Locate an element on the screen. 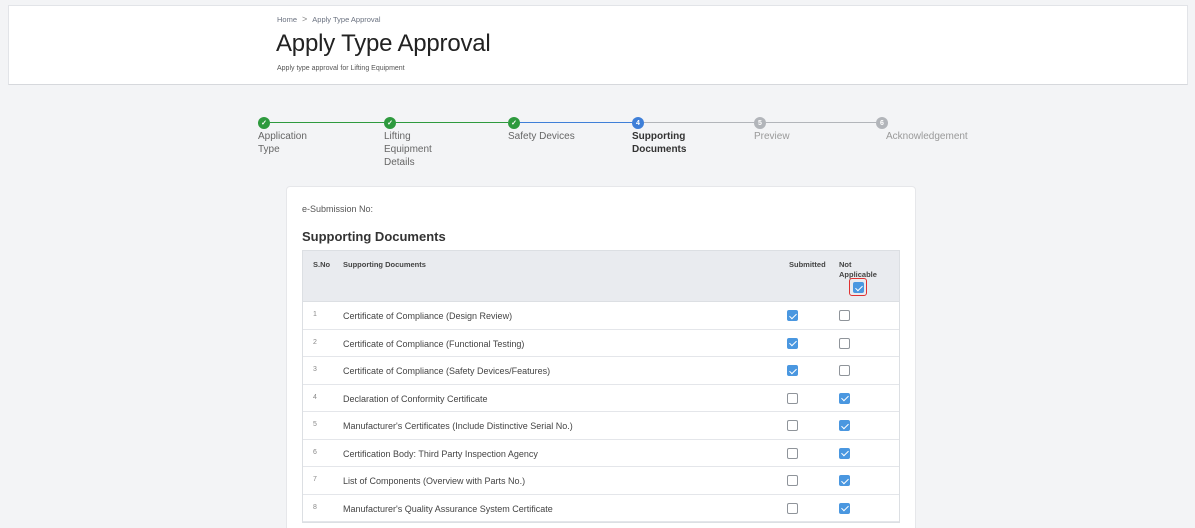 Image resolution: width=1195 pixels, height=528 pixels. step-label-line: Equipment is located at coordinates (408, 149).